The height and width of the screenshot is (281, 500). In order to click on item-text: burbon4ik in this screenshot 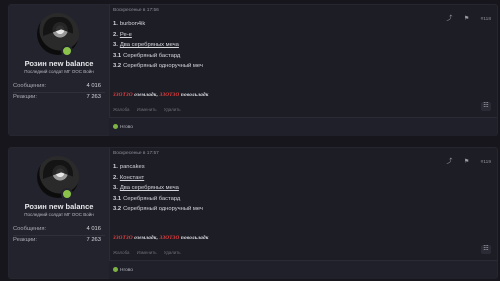, I will do `click(132, 24)`.